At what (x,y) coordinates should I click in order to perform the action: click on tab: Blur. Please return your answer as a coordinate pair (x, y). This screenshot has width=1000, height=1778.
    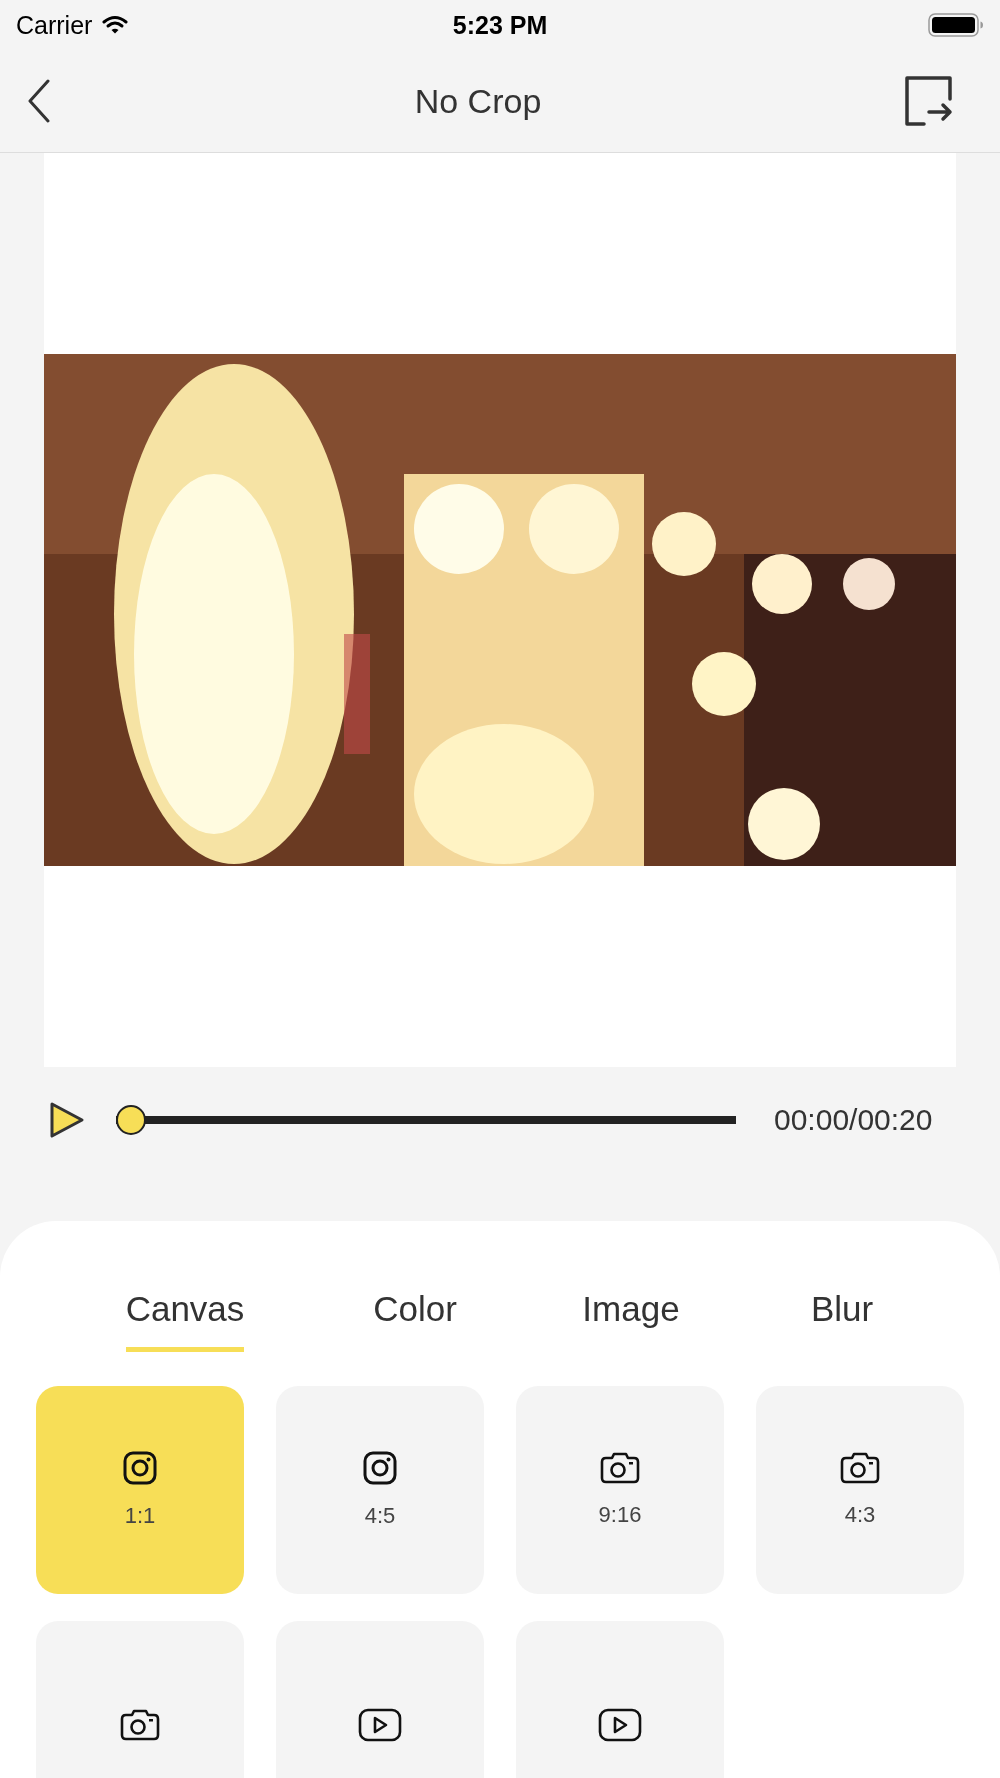
    Looking at the image, I should click on (842, 1314).